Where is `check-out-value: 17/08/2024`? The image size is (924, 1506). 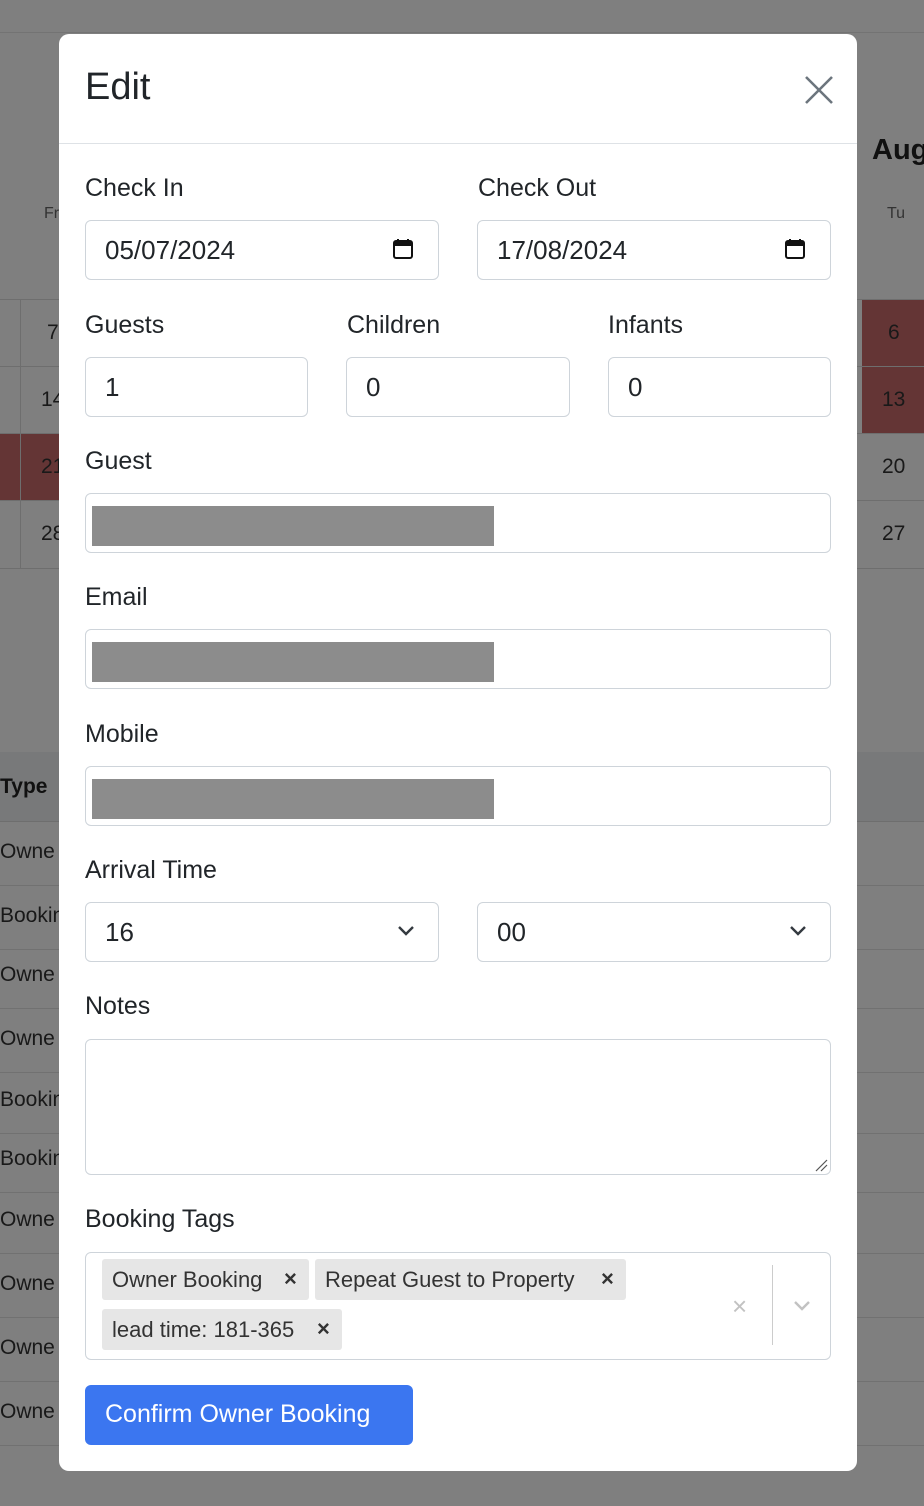 check-out-value: 17/08/2024 is located at coordinates (562, 250).